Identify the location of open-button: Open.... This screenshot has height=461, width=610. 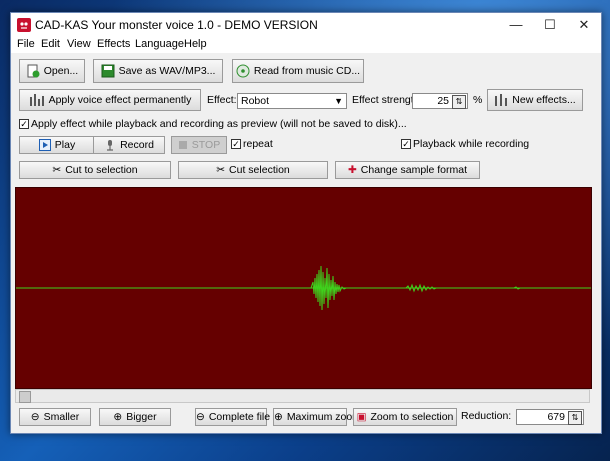
(52, 71).